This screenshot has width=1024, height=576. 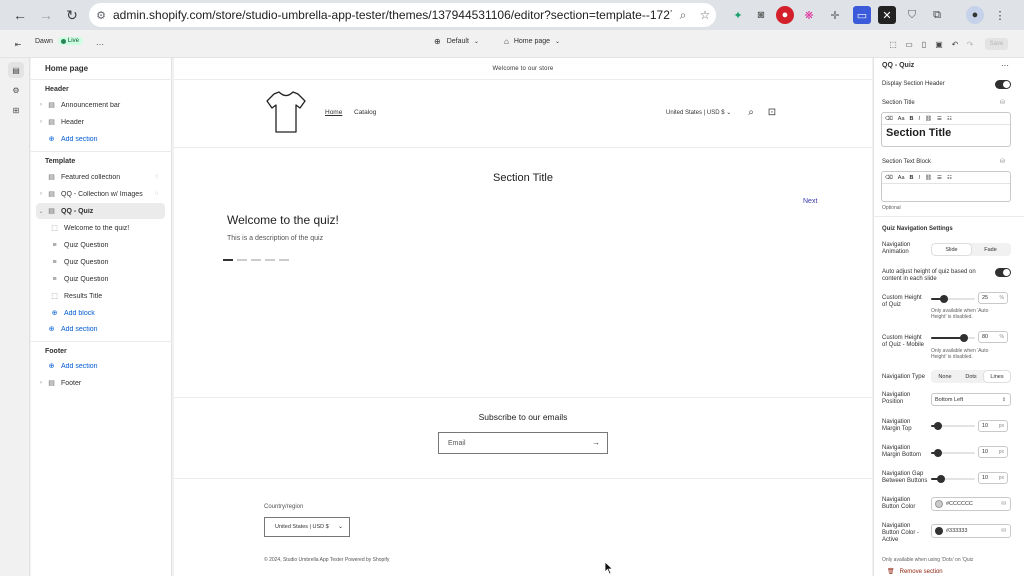 What do you see at coordinates (100, 105) in the screenshot?
I see `section-announcement-bar: › ▤ Announcement bar` at bounding box center [100, 105].